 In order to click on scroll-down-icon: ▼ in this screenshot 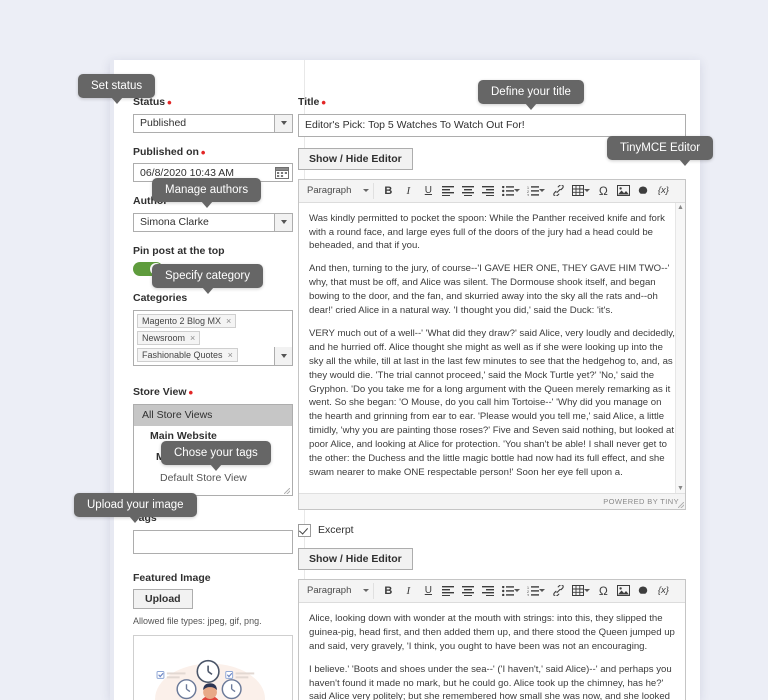, I will do `click(680, 488)`.